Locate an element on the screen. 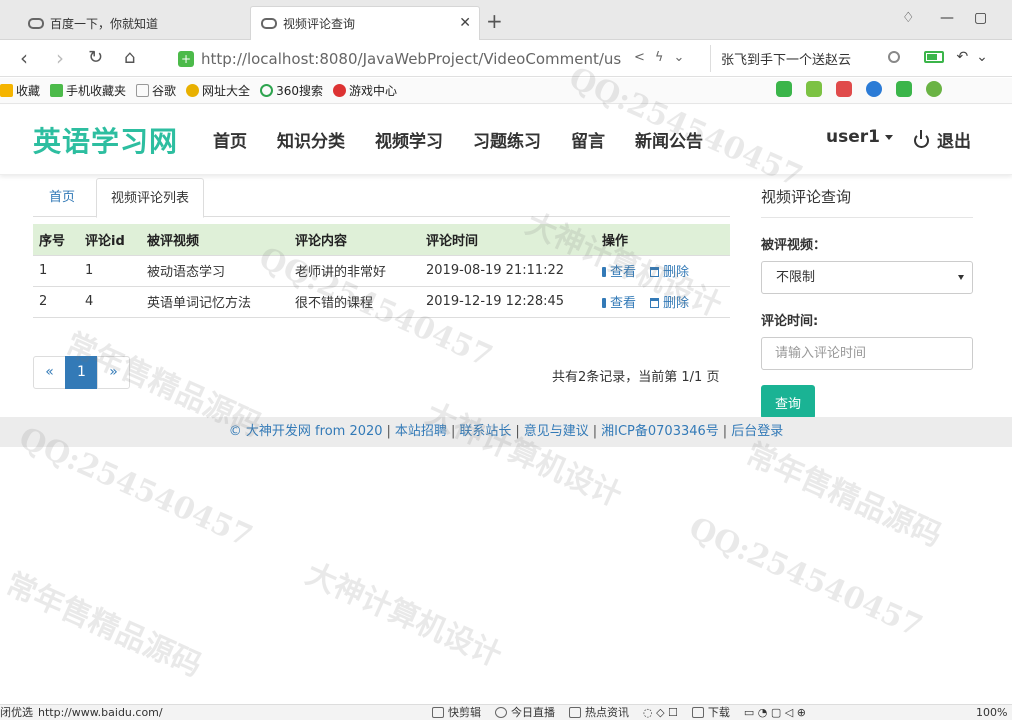  sidebar-title: 视频评论查询 is located at coordinates (867, 198).